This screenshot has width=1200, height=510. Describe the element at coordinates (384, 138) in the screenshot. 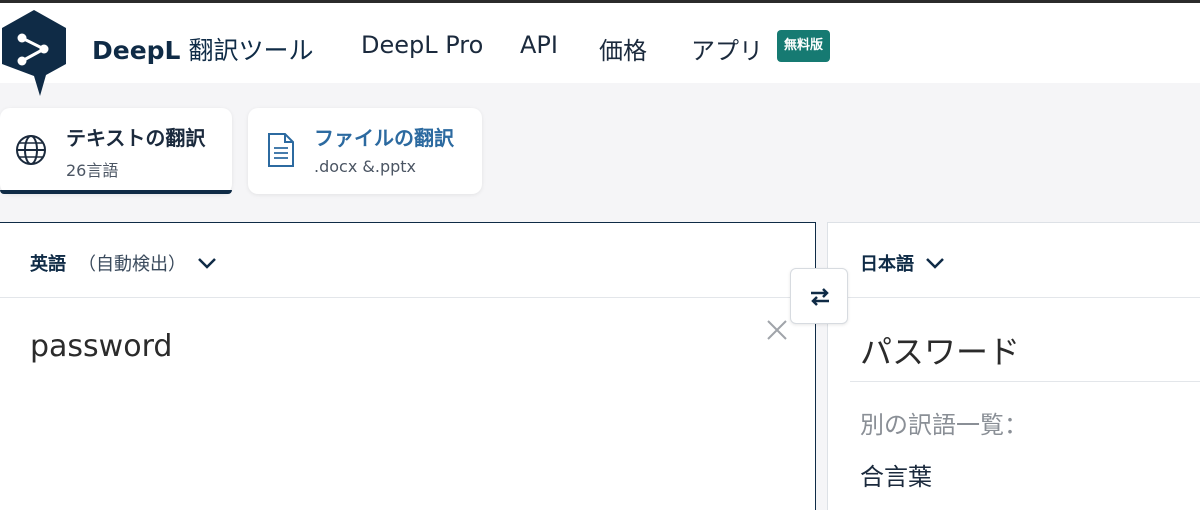

I see `tab-title: ファイルの翻訳` at that location.